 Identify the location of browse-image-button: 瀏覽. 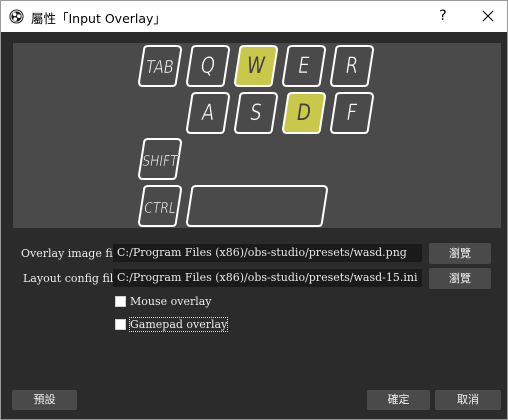
(460, 253).